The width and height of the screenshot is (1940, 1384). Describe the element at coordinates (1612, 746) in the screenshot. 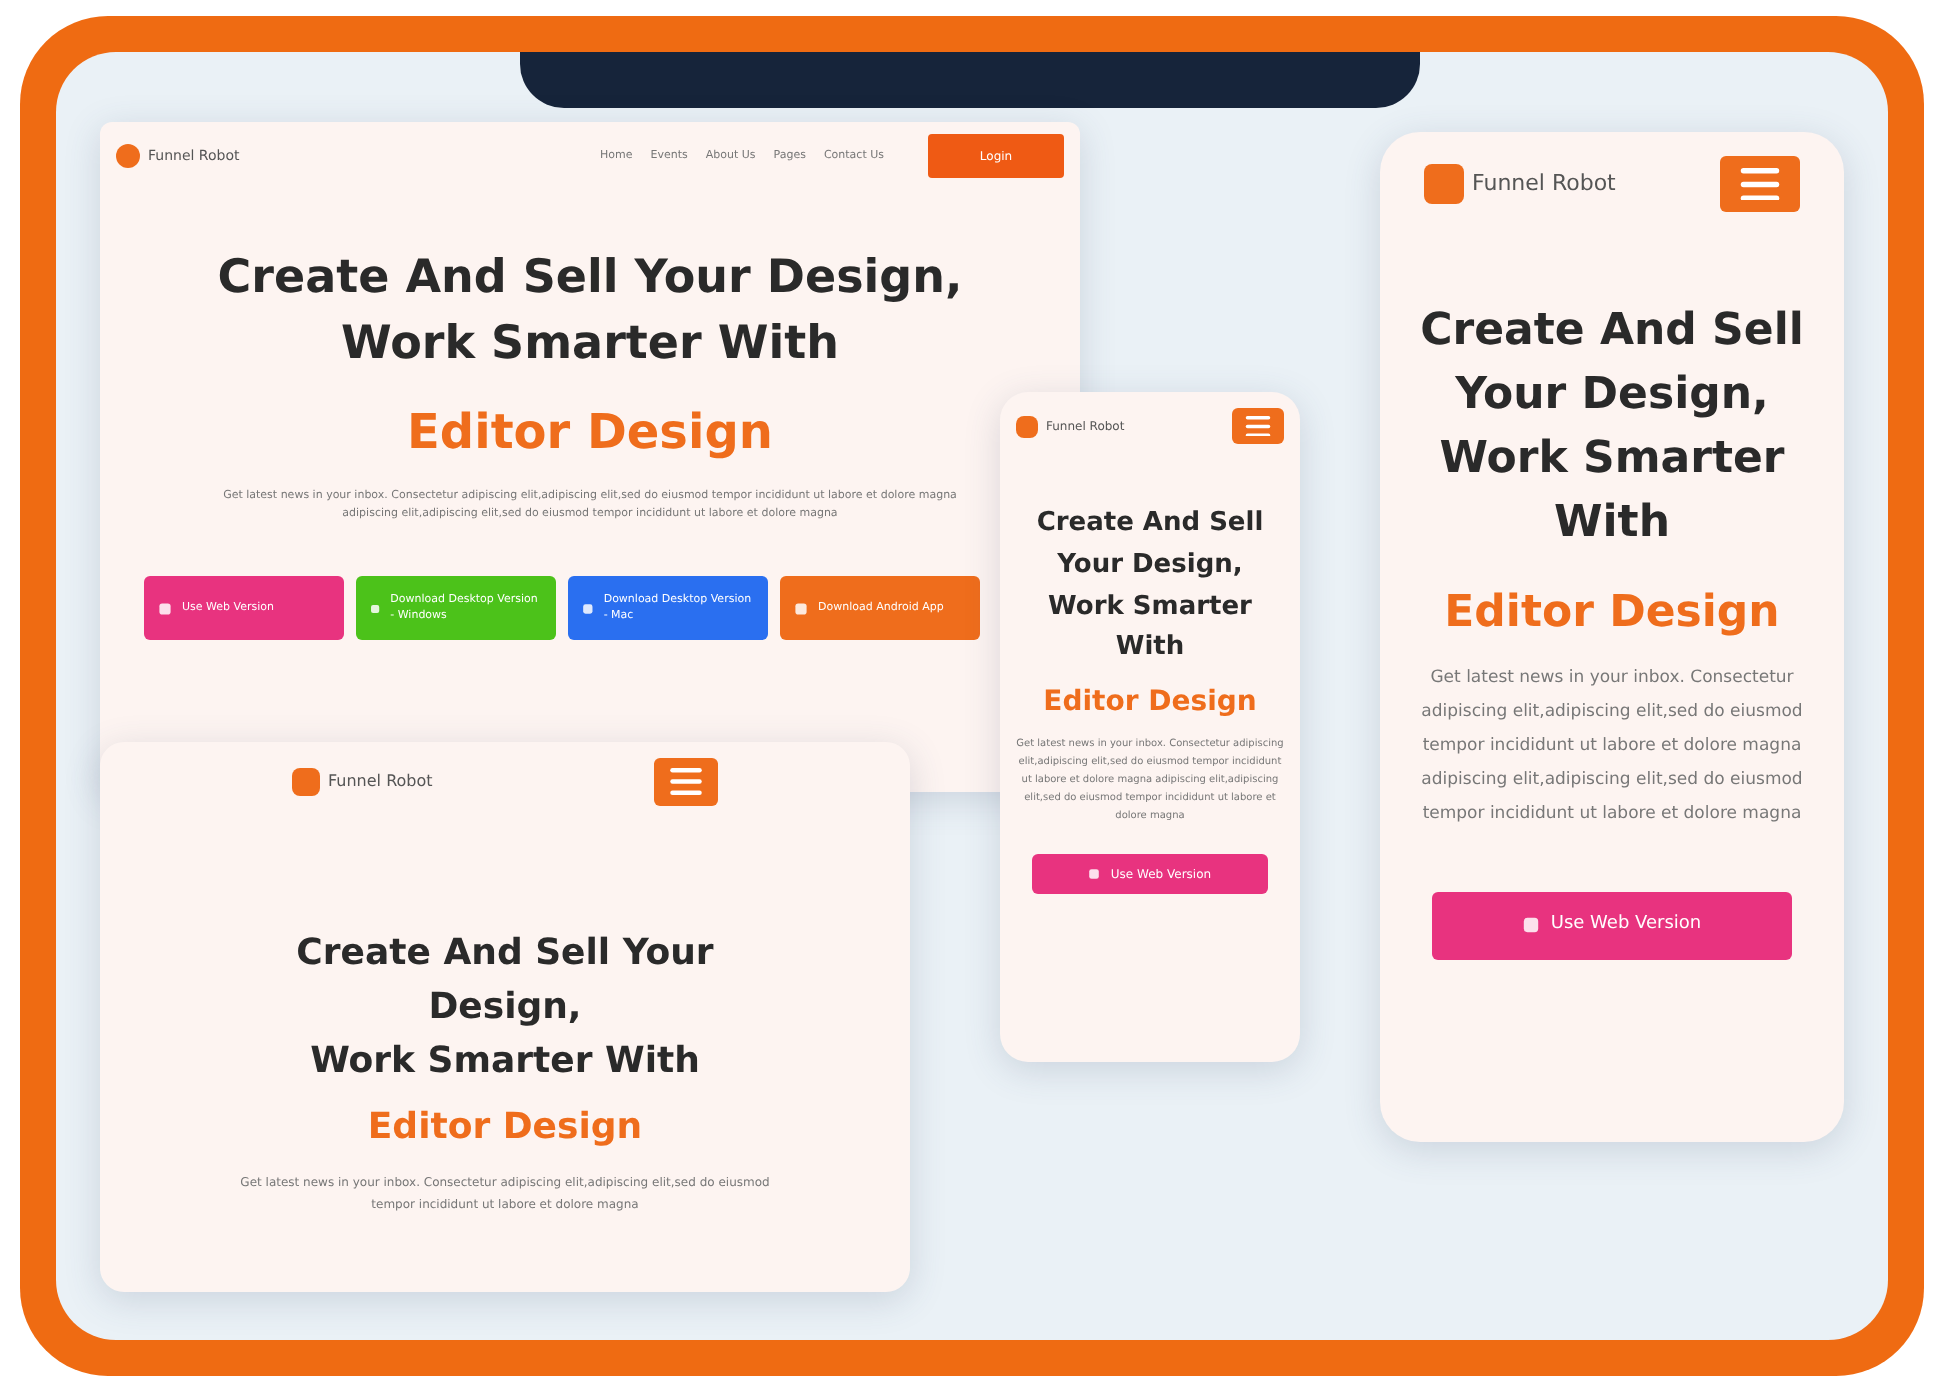

I see `hero-paragraph: Get latest news in your inbox. Consectetur adipiscing elit,adipiscing elit,sed do eiusmod tempor incididunt ut labore et dolore magna adipiscing elit,adipiscing elit,sed do eiusmod tempor incididunt ut labore et dolore magna` at that location.